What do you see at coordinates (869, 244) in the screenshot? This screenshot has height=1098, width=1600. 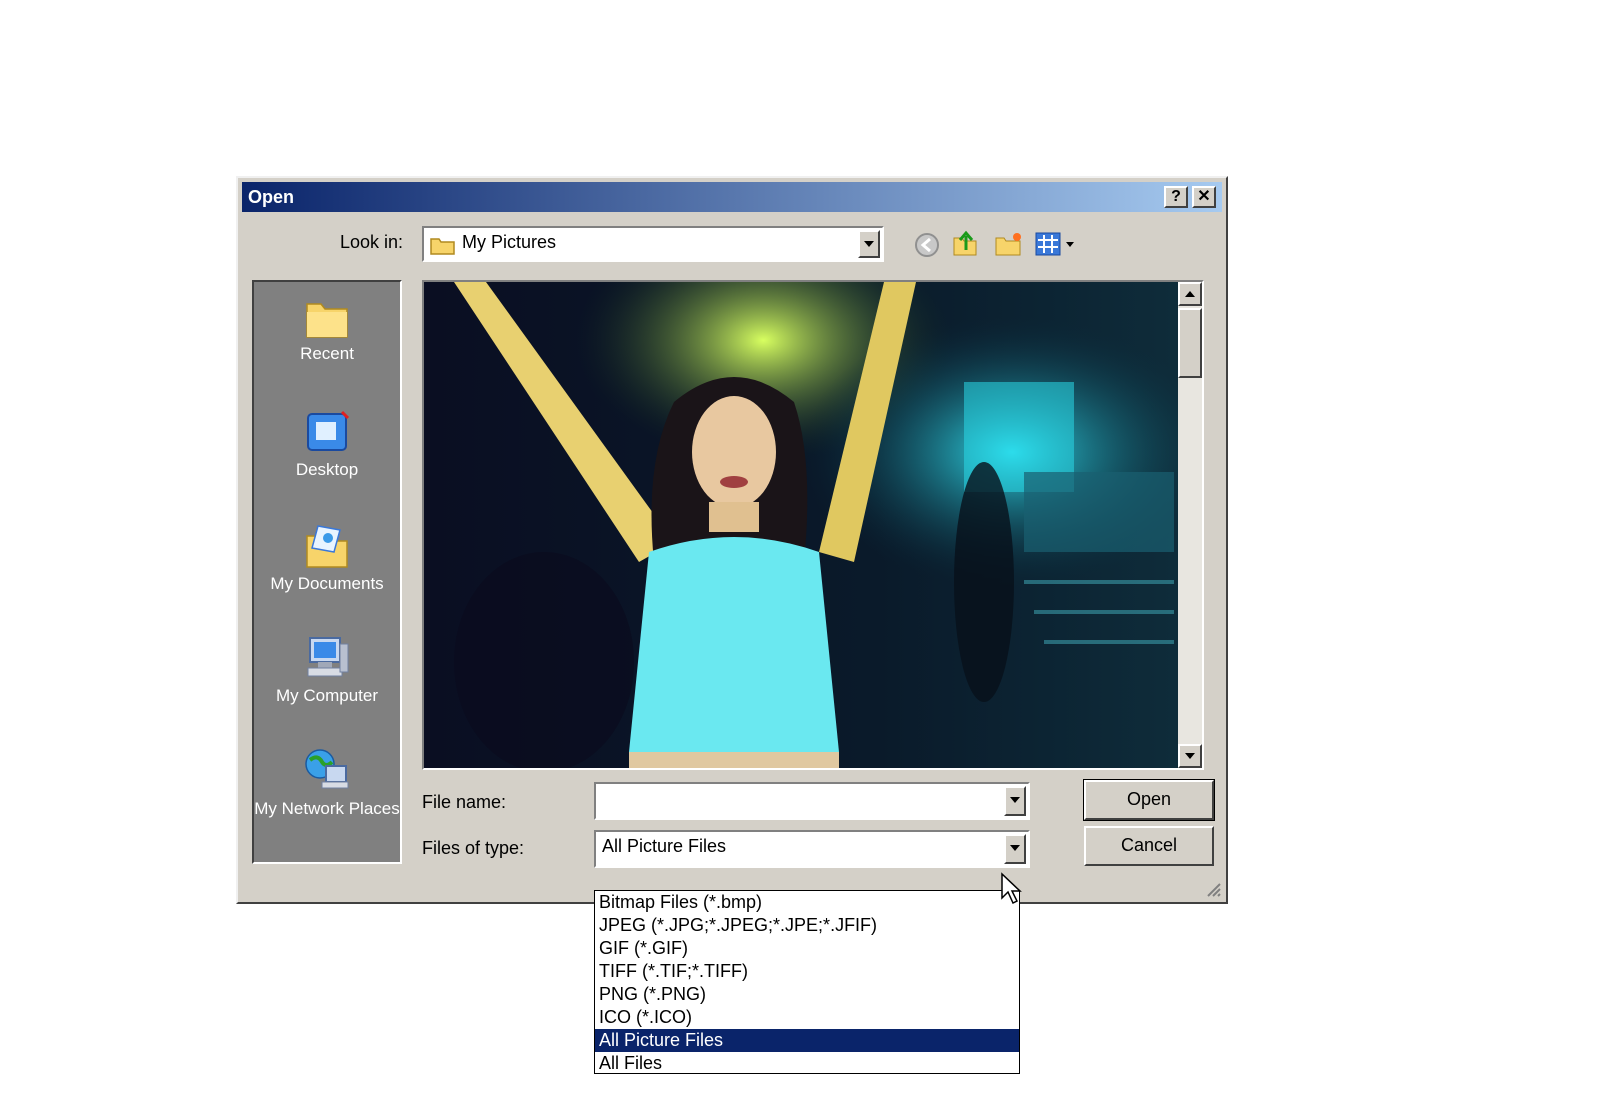 I see `look-in-dropdown-button` at bounding box center [869, 244].